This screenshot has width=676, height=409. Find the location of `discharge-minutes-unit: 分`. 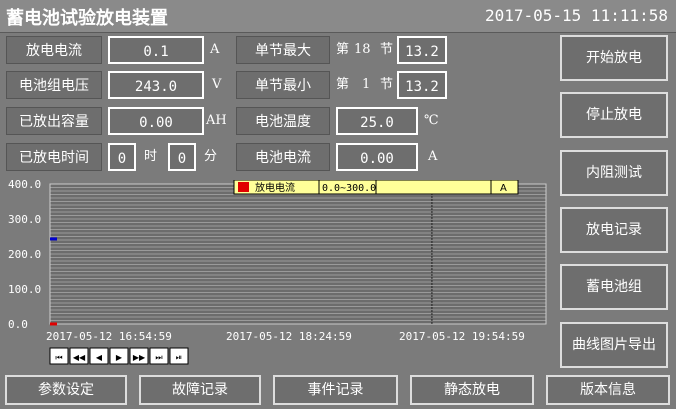

discharge-minutes-unit: 分 is located at coordinates (211, 156).